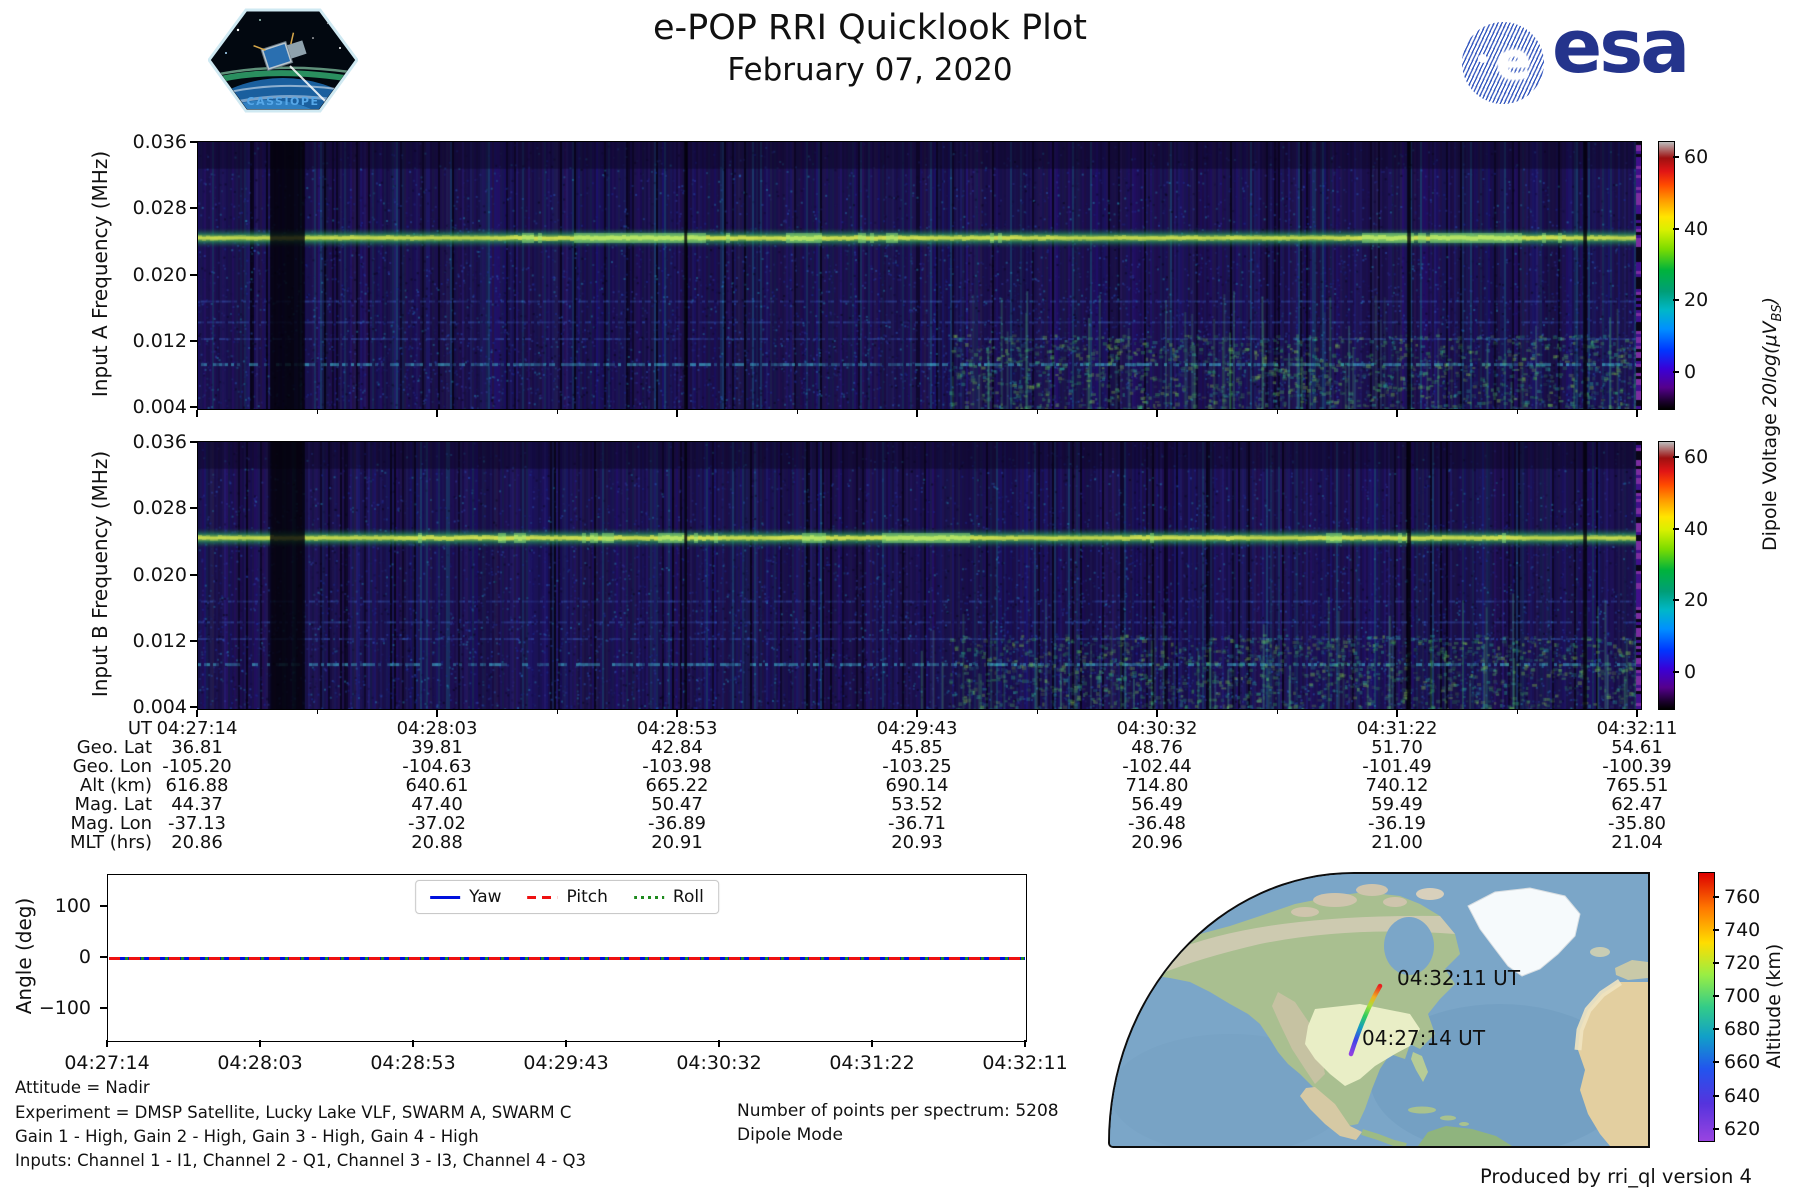 The height and width of the screenshot is (1200, 1800). Describe the element at coordinates (898, 1111) in the screenshot. I see `points-note: Number of points per spectrum: 5208` at that location.